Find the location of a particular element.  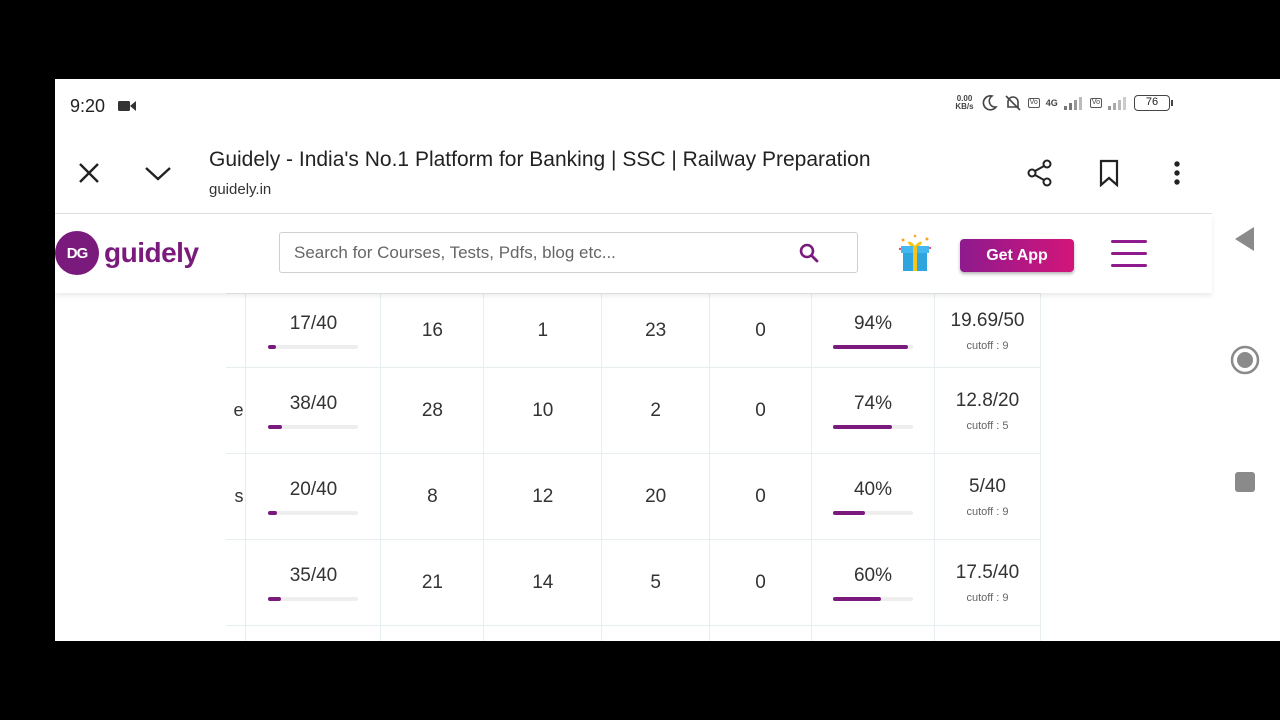

accuracy-value: 40% is located at coordinates (873, 489).